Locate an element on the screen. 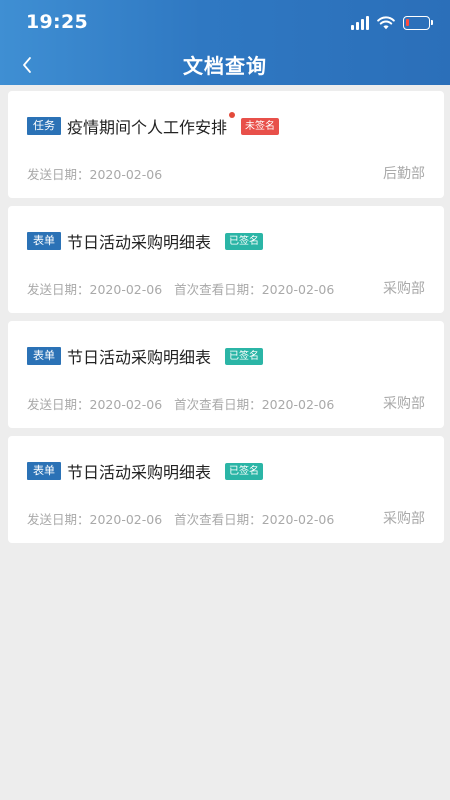  wifi-icon is located at coordinates (386, 23).